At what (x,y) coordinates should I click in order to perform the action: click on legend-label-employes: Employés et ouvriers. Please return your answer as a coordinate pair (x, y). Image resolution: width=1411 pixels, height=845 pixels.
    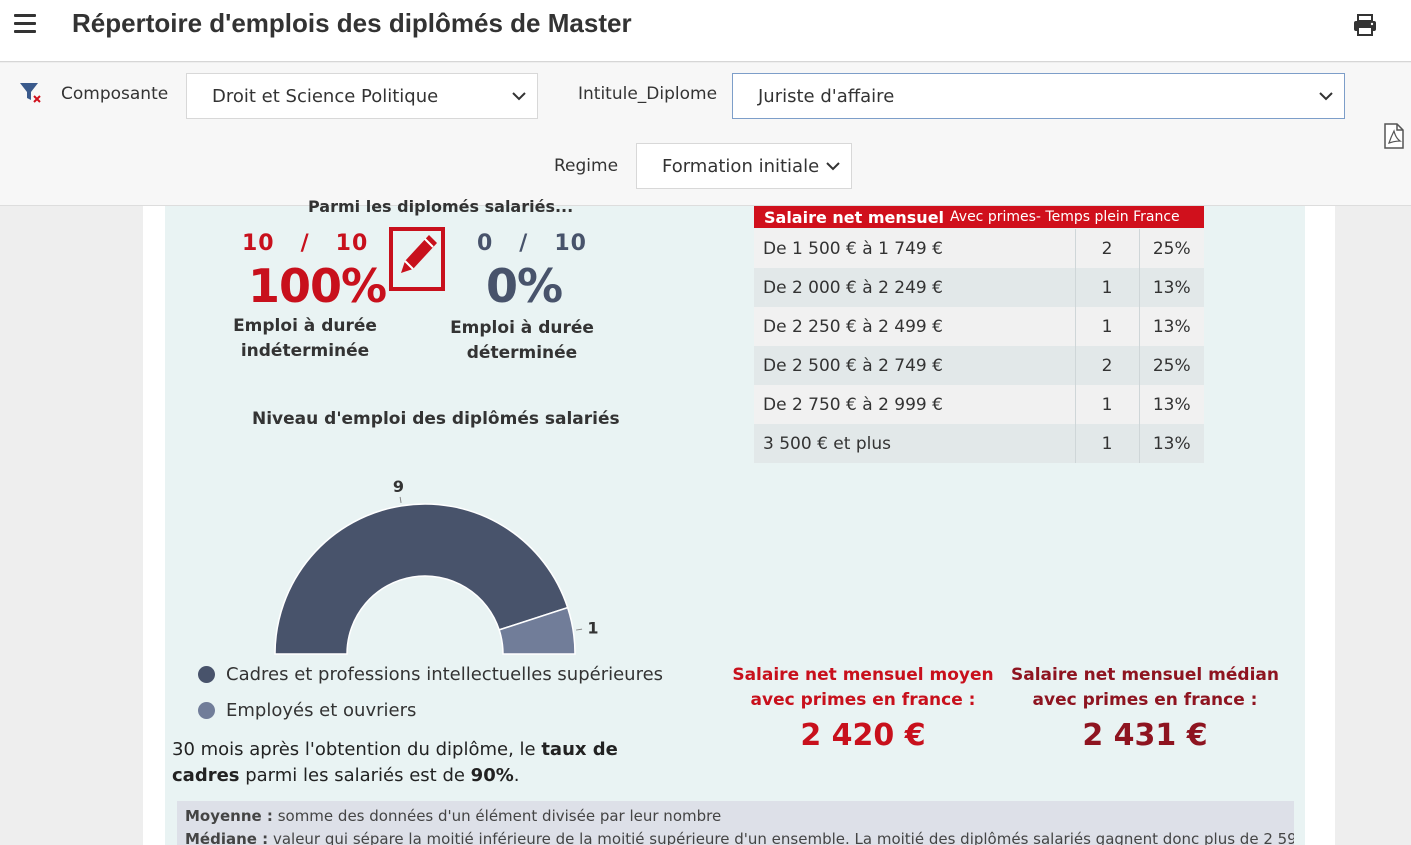
    Looking at the image, I should click on (321, 710).